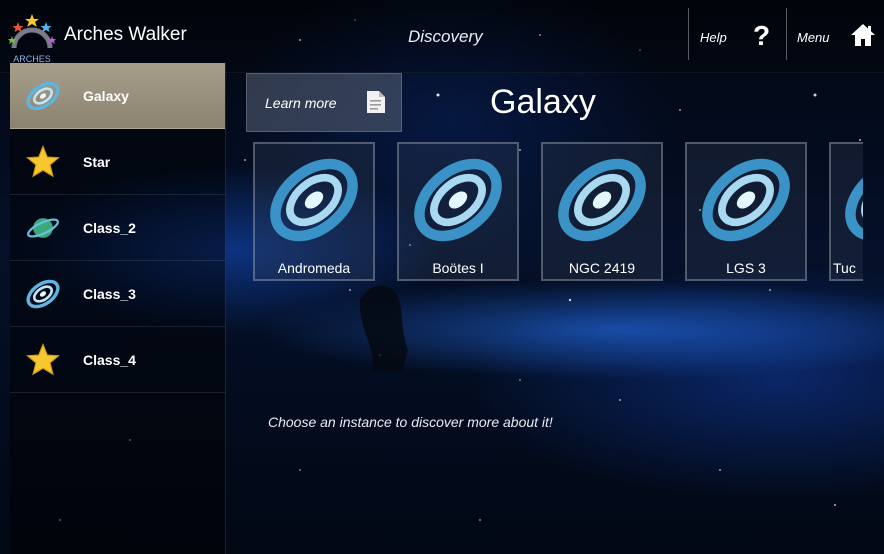  Describe the element at coordinates (813, 37) in the screenshot. I see `menu-button: Menu` at that location.